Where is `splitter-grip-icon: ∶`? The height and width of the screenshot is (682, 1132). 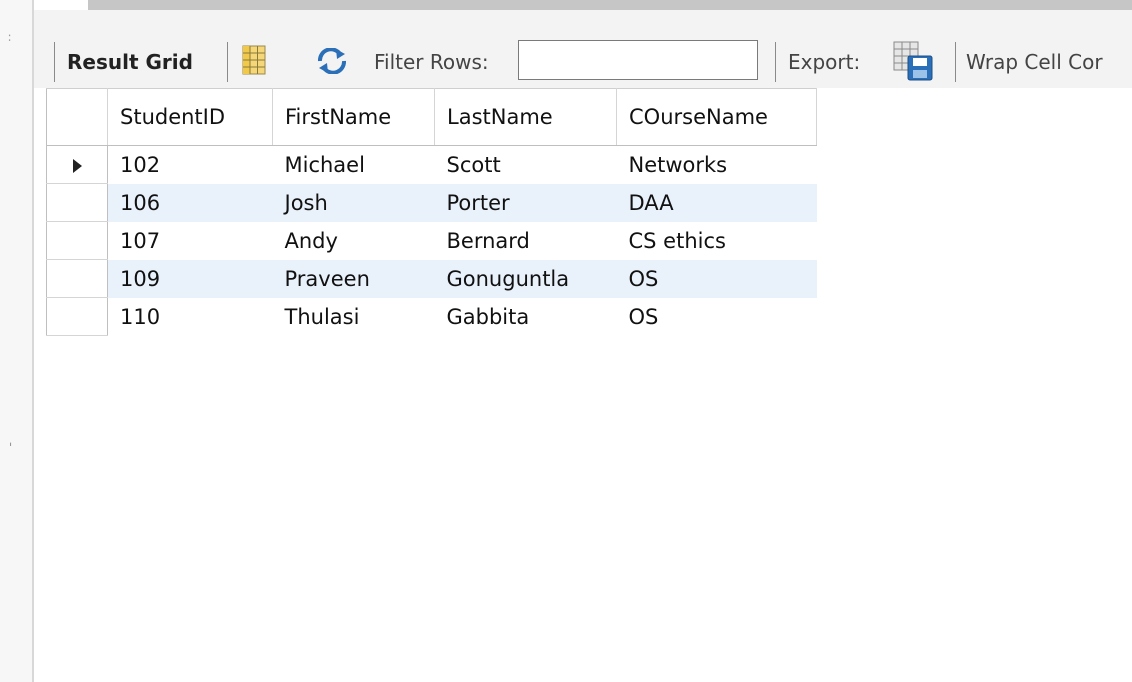 splitter-grip-icon: ∶ is located at coordinates (9, 38).